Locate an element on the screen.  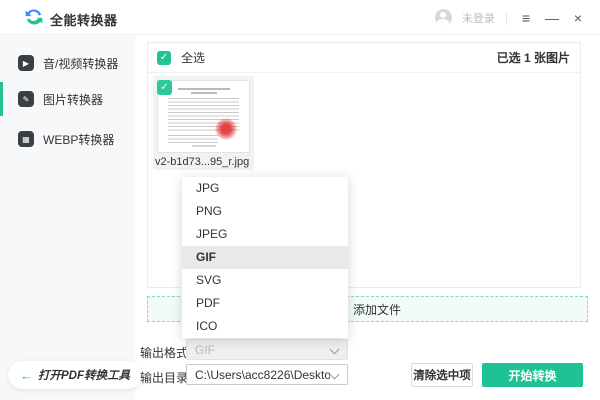
video-converter-icon: ▶ is located at coordinates (26, 63).